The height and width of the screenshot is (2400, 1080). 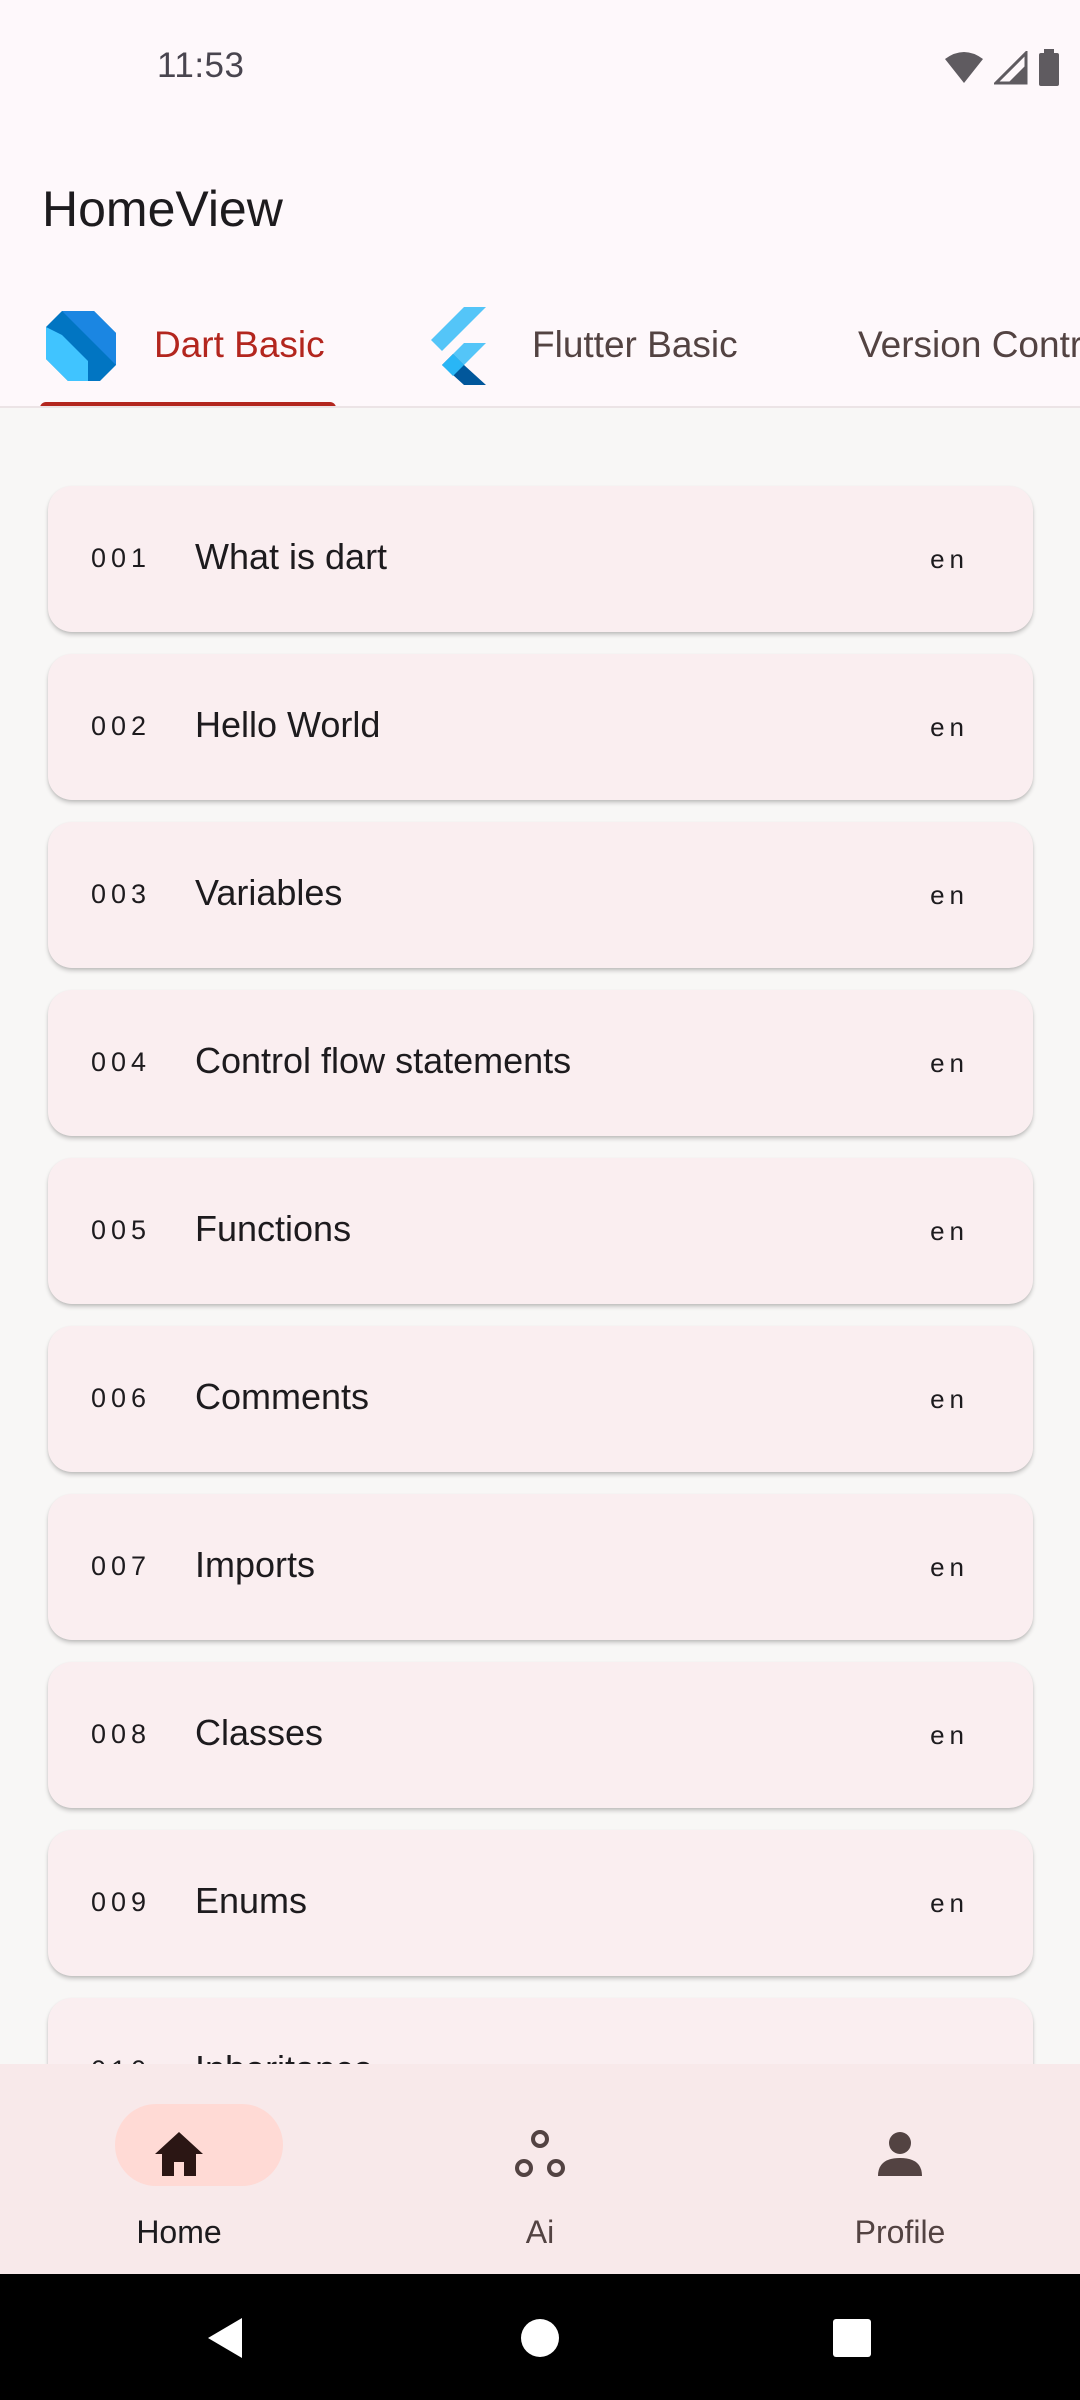 What do you see at coordinates (540, 727) in the screenshot?
I see `list-item: 002 Hello World en` at bounding box center [540, 727].